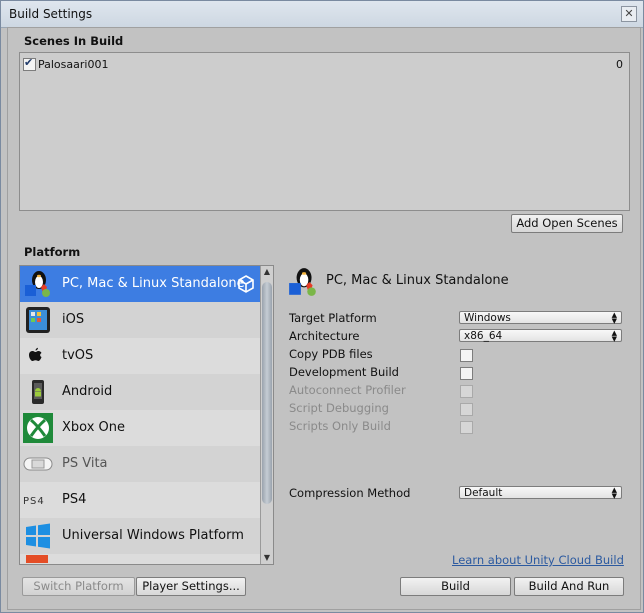 The height and width of the screenshot is (613, 644). Describe the element at coordinates (538, 560) in the screenshot. I see `unity-cloud-build-link: Learn about Unity Cloud Build` at that location.